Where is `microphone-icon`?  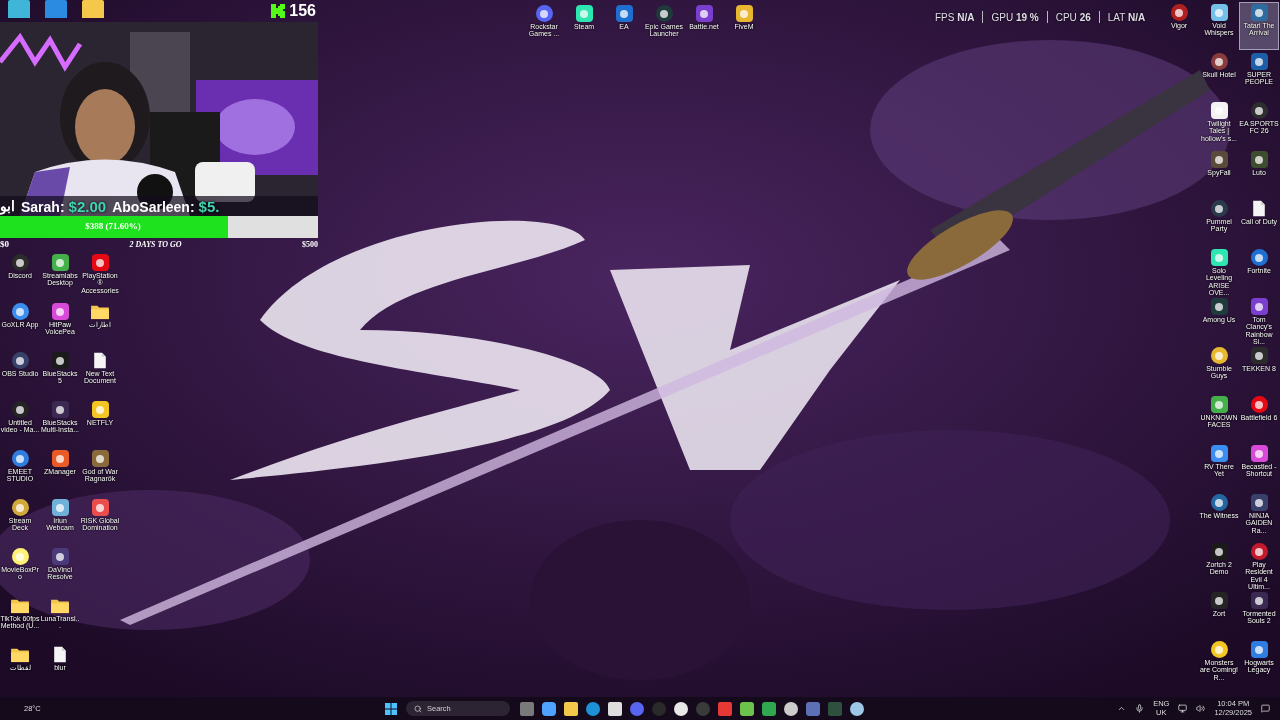 microphone-icon is located at coordinates (1140, 708).